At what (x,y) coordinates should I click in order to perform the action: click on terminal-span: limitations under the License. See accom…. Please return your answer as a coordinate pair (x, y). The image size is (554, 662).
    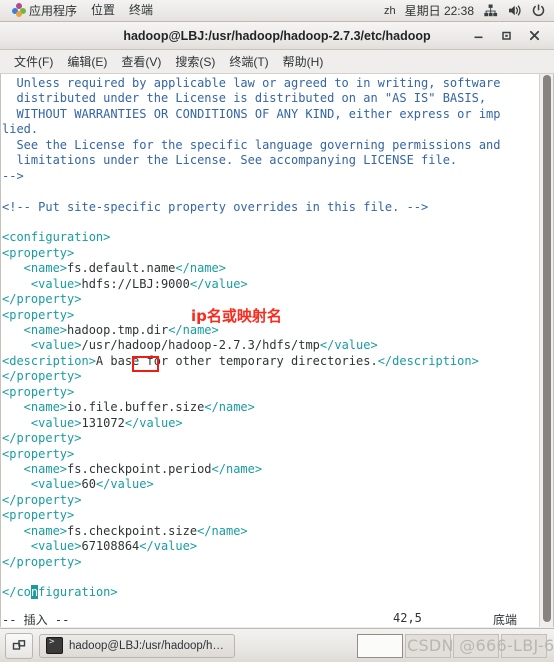
    Looking at the image, I should click on (230, 160).